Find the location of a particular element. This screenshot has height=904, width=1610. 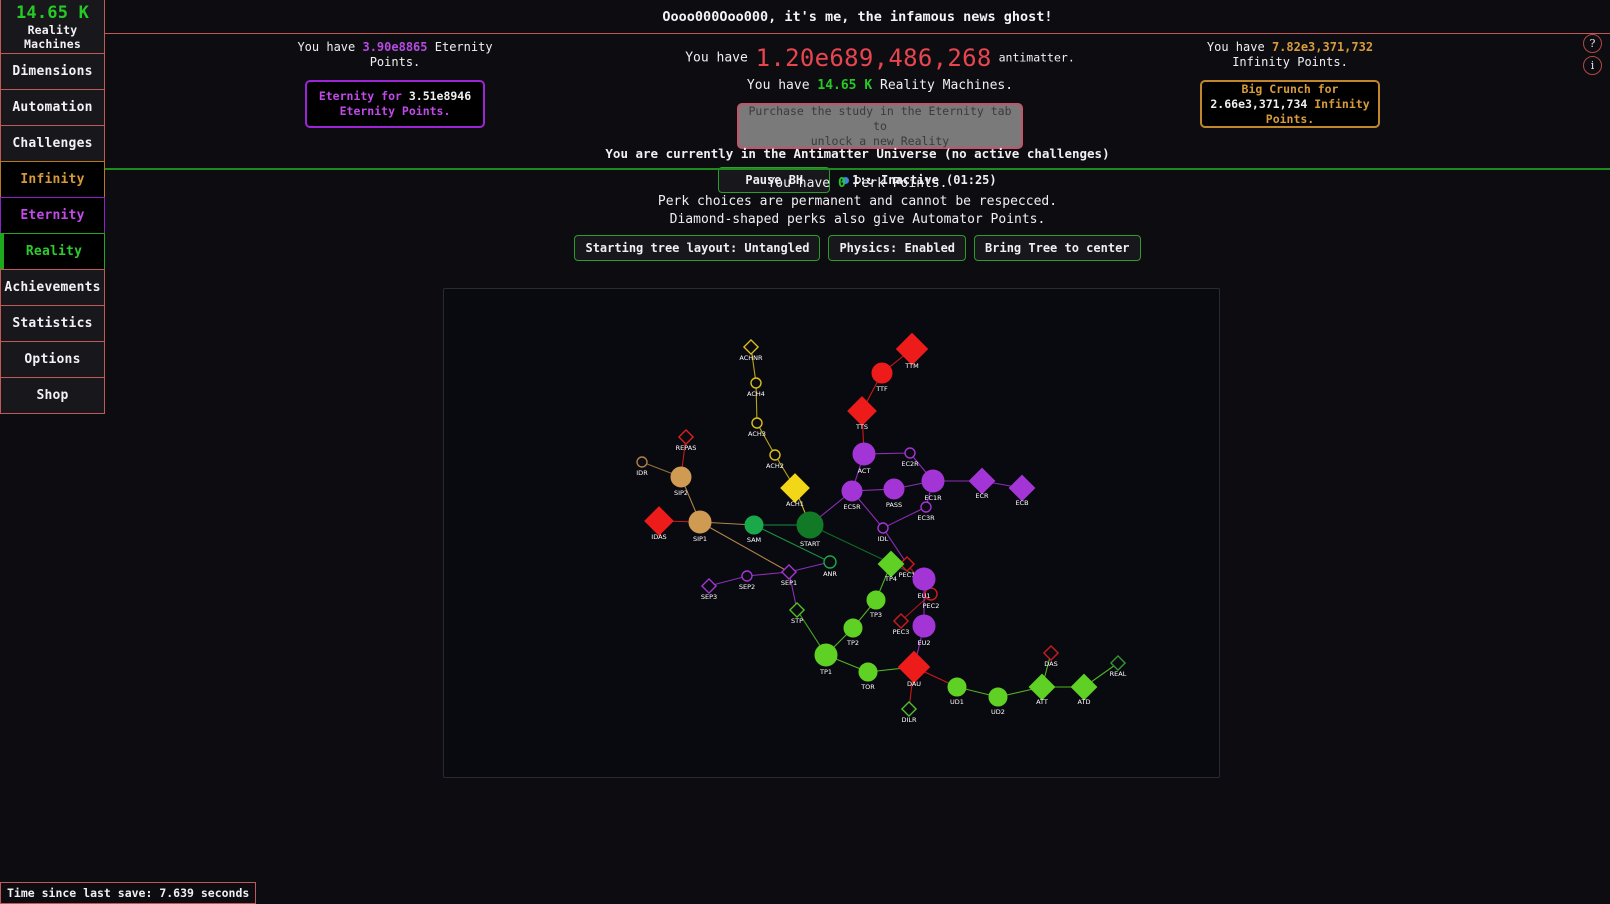

perk-node-dilr: DILR is located at coordinates (909, 712).